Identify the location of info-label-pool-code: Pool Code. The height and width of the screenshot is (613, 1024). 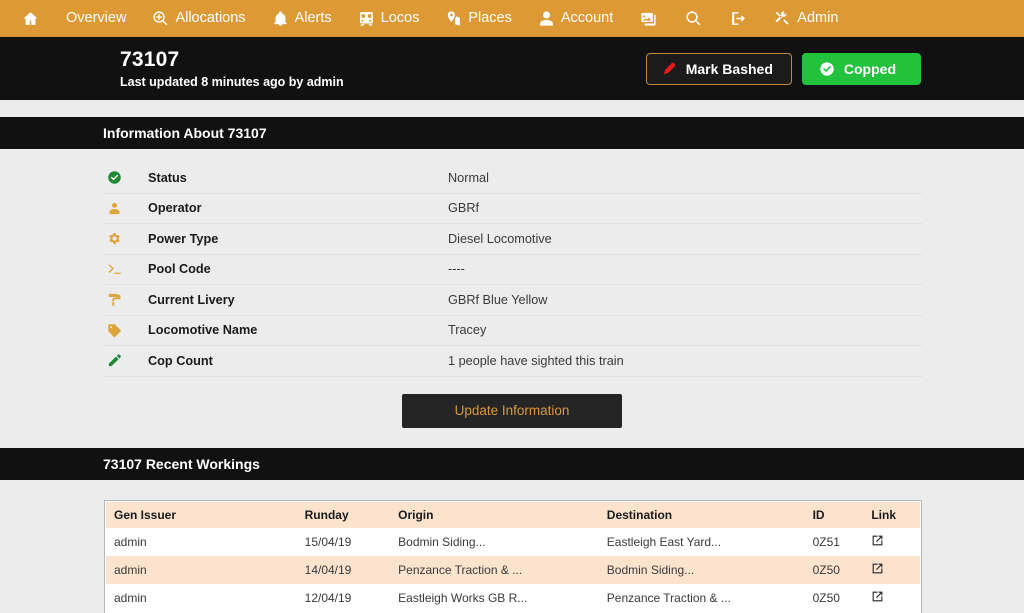
(179, 269).